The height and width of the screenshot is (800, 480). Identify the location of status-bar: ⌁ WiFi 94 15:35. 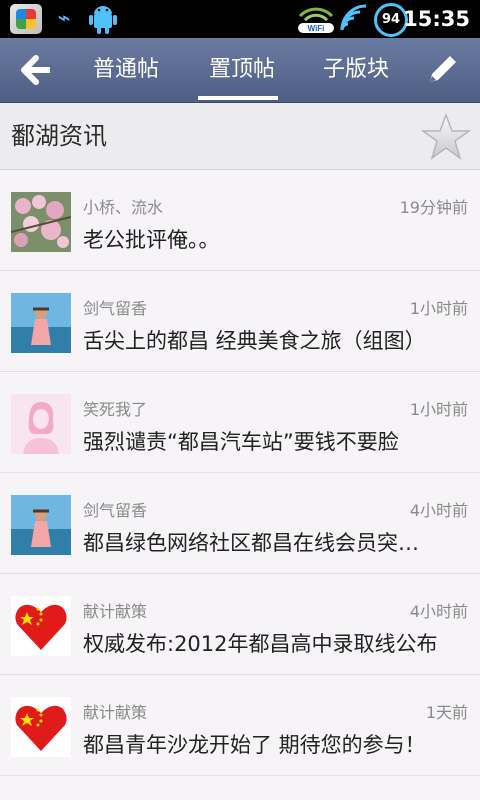
(240, 19).